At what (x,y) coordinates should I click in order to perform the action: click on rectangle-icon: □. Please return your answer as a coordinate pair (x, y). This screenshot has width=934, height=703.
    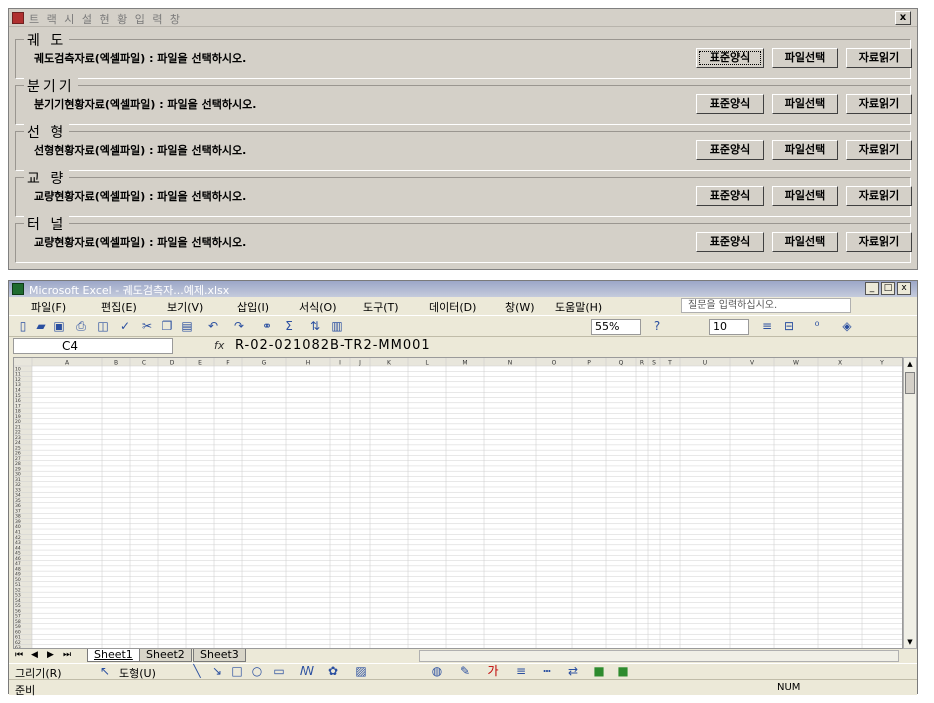
    Looking at the image, I should click on (237, 671).